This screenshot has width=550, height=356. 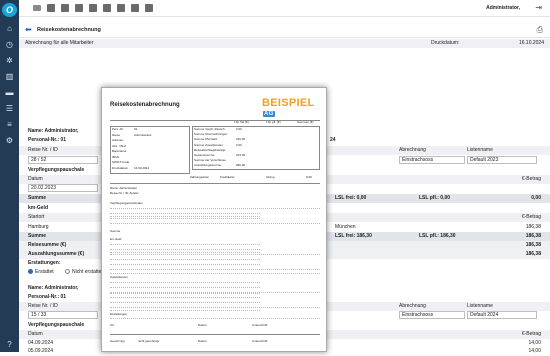 I want to click on summe-value: 0,00, so click(x=536, y=198).